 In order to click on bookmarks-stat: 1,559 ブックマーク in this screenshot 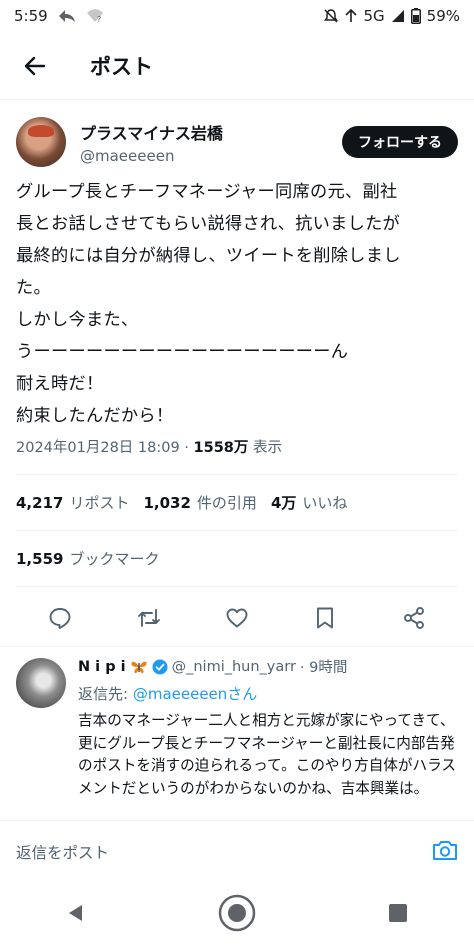, I will do `click(87, 558)`.